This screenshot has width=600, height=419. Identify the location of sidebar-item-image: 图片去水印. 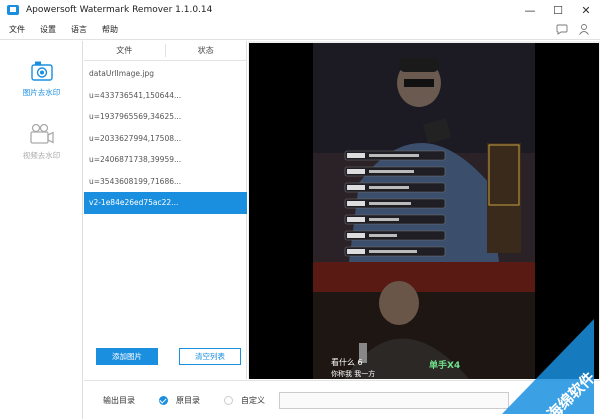
(41, 79).